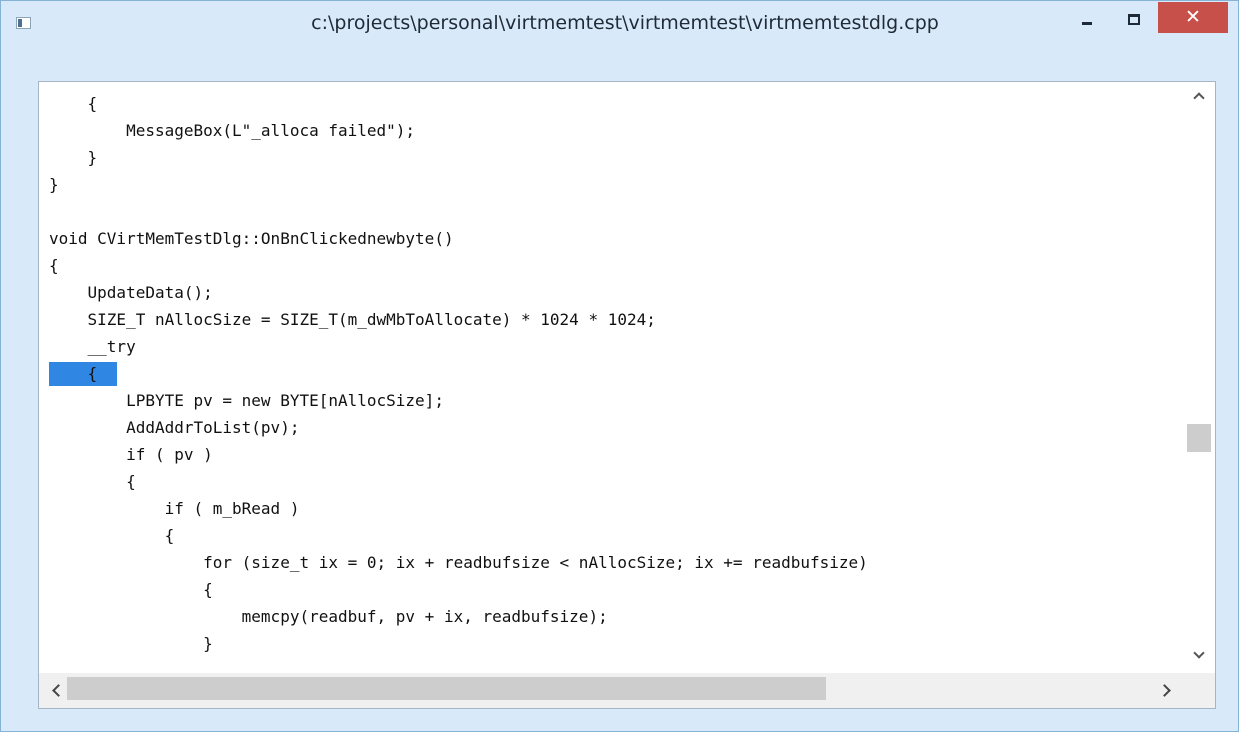 This screenshot has height=732, width=1239. What do you see at coordinates (1134, 22) in the screenshot?
I see `maximize-button` at bounding box center [1134, 22].